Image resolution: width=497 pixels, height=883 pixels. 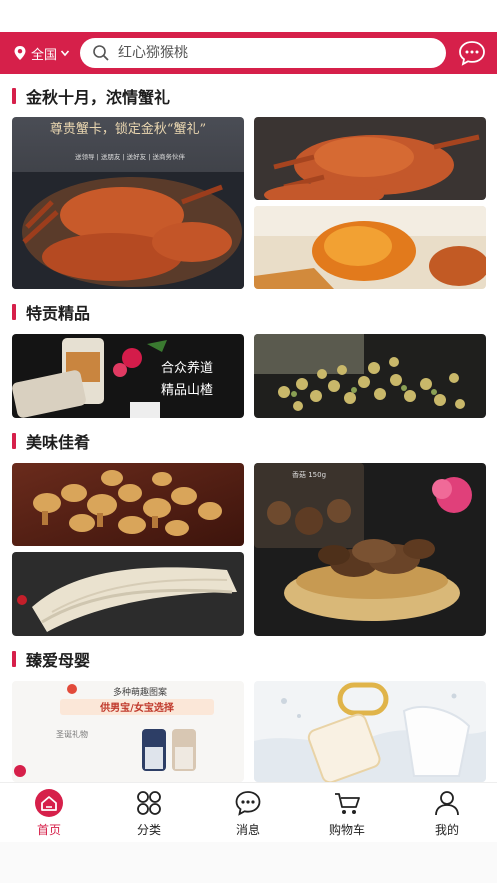 I want to click on crab-banner-card: 尊贵蟹卡，锁定金秋“蟹礼” 送领导 | 送朋友 | 送好友 | 送商务伙伴, so click(x=128, y=203).